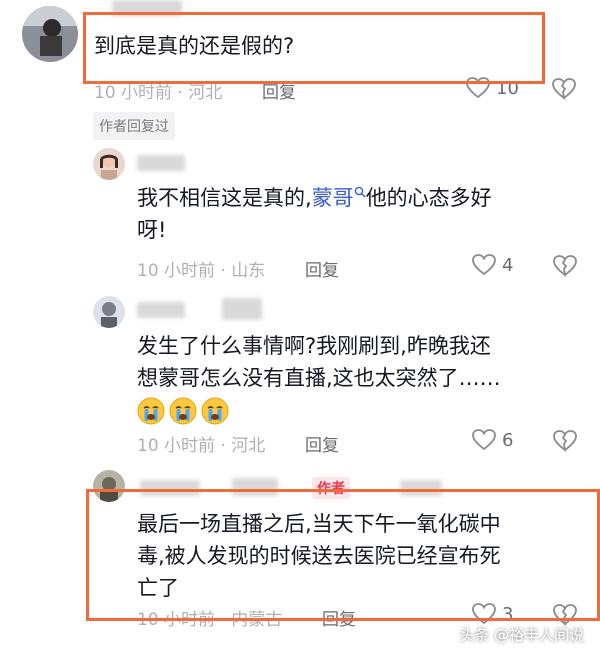  I want to click on comment-text-part: 我不相信这是真的,, so click(224, 198).